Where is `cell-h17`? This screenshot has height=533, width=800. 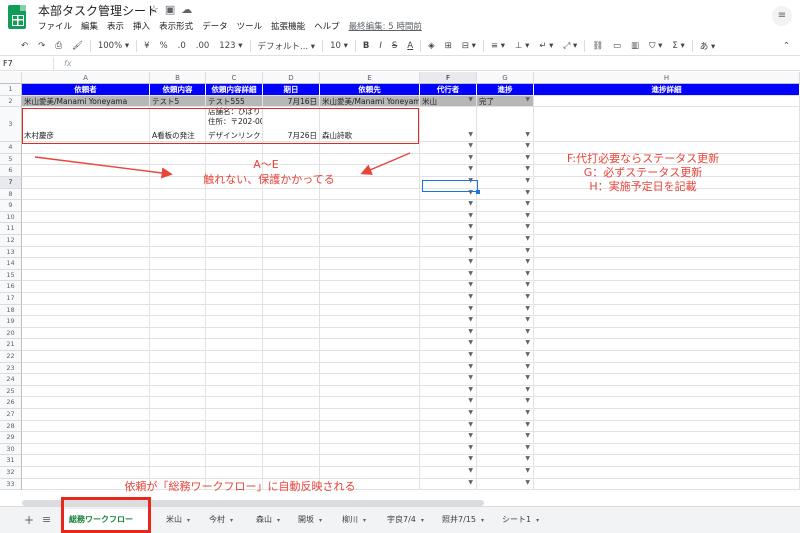 cell-h17 is located at coordinates (667, 299).